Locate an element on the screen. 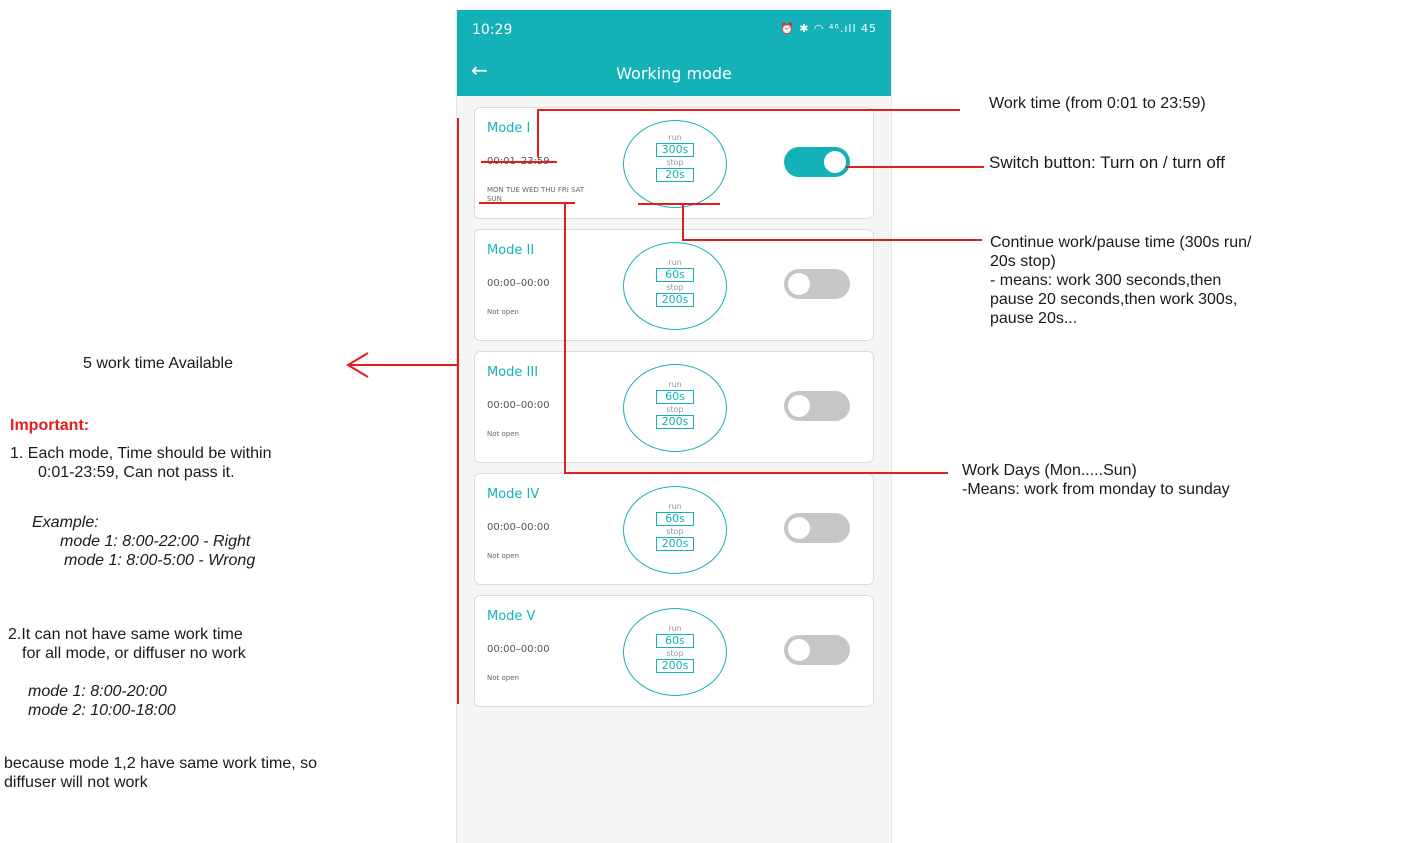 The image size is (1403, 843). note-line: diffuser will not work is located at coordinates (76, 782).